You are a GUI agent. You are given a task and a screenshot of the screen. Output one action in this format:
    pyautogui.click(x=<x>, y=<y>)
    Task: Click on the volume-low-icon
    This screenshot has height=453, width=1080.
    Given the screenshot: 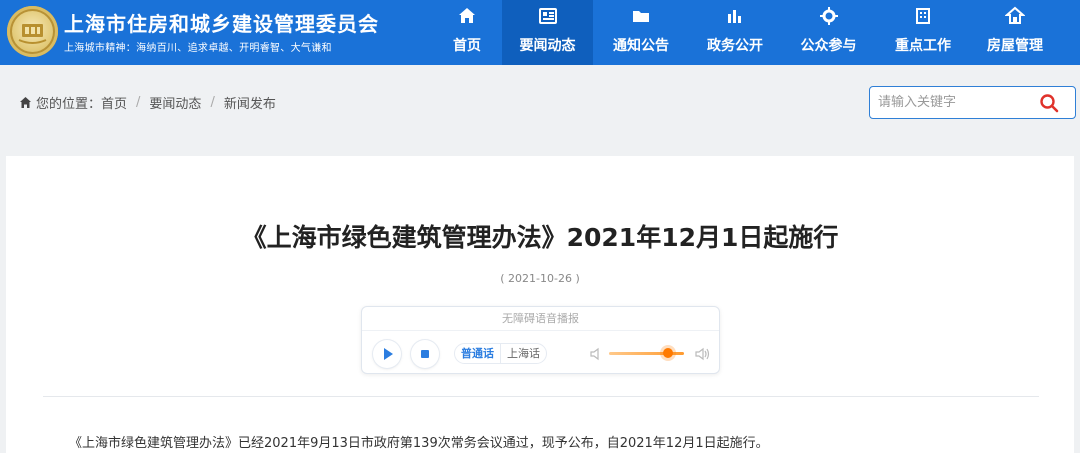 What is the action you would take?
    pyautogui.click(x=594, y=354)
    